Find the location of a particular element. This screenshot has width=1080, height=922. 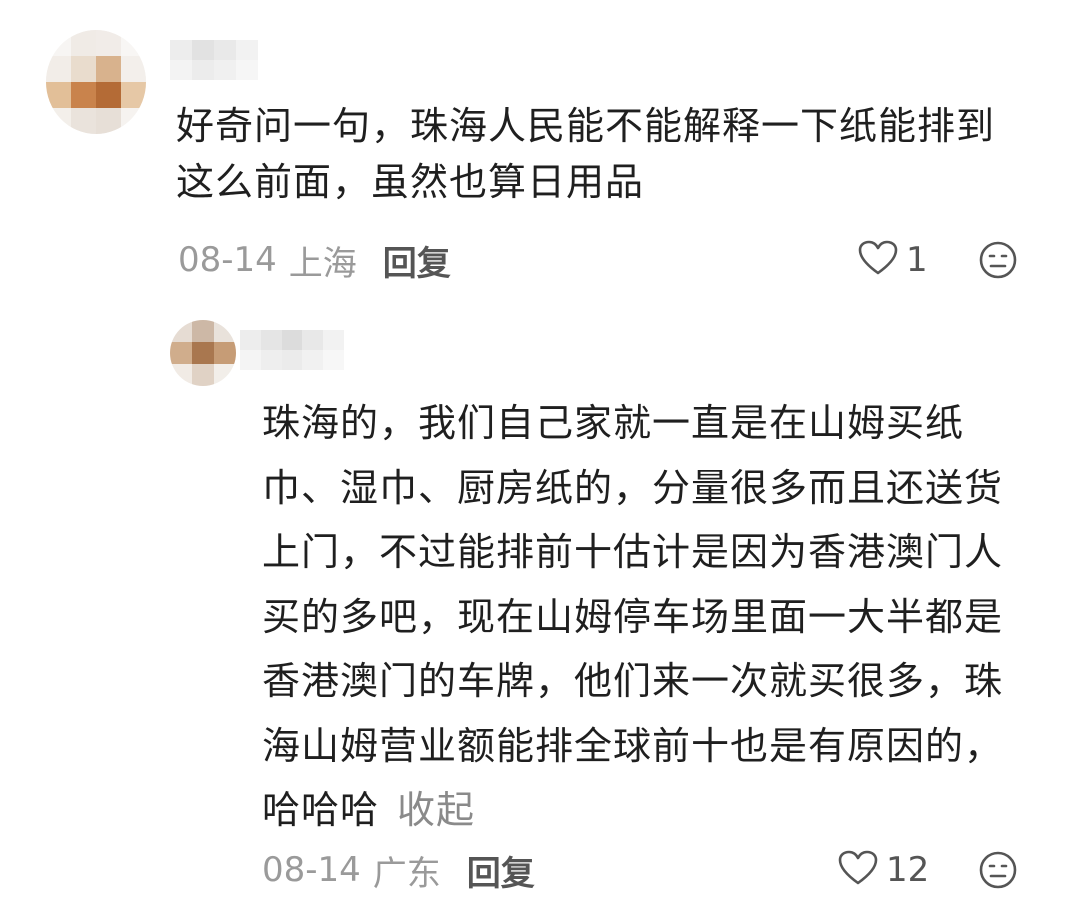

comment-text-line: 好奇问一句，珠海人民能不能解释一下纸能排到 is located at coordinates (586, 126).